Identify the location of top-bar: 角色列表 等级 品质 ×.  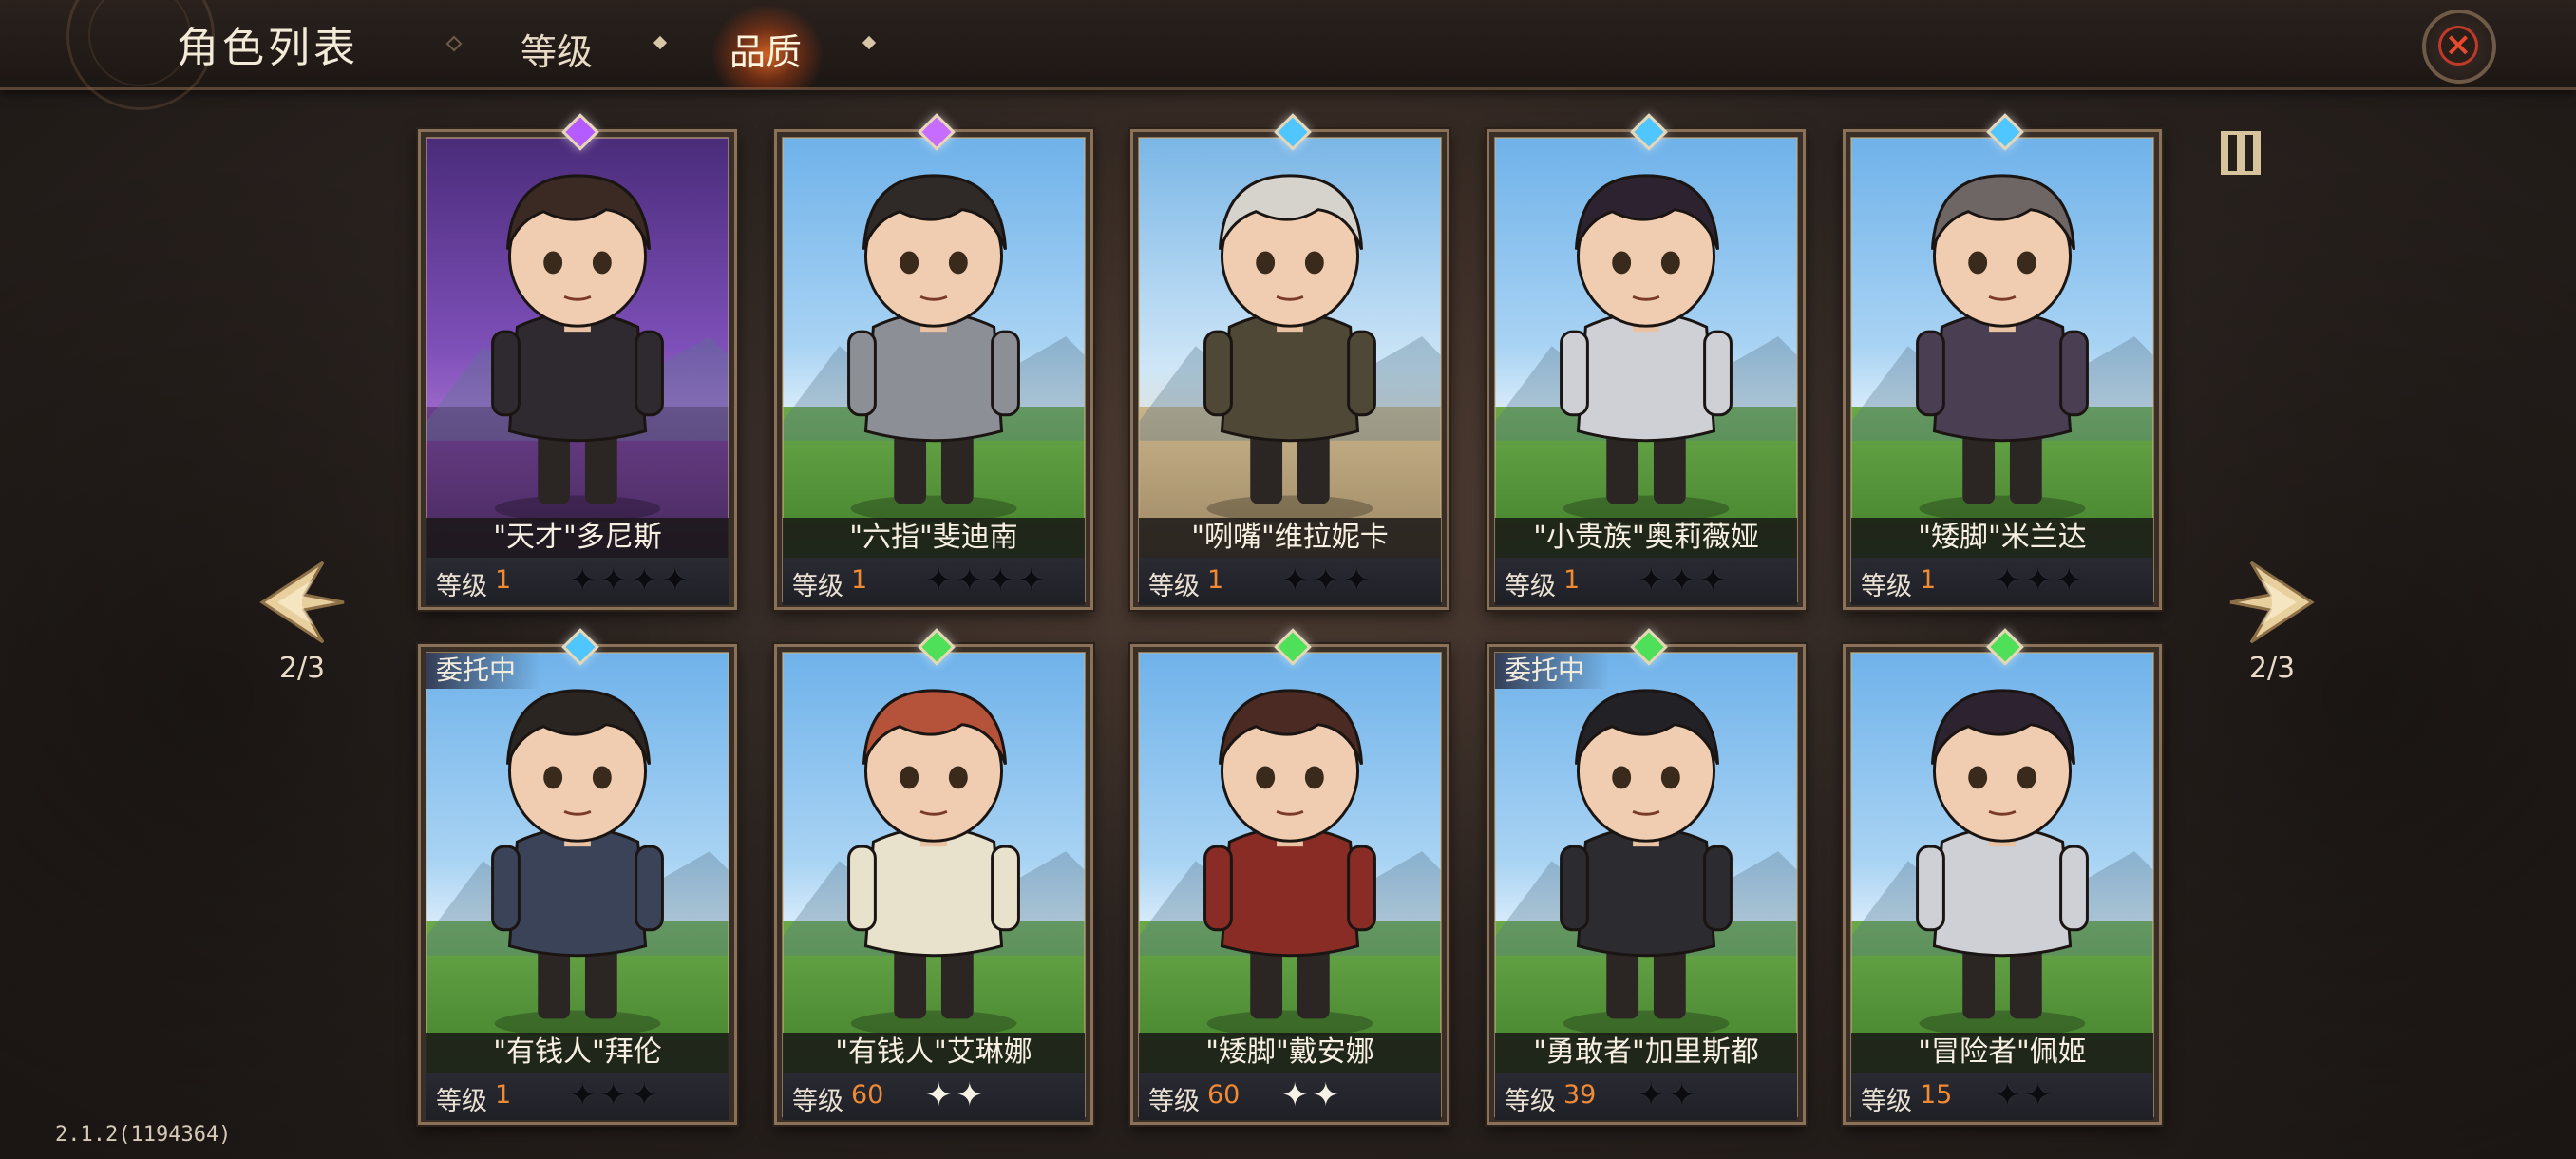
(1288, 55).